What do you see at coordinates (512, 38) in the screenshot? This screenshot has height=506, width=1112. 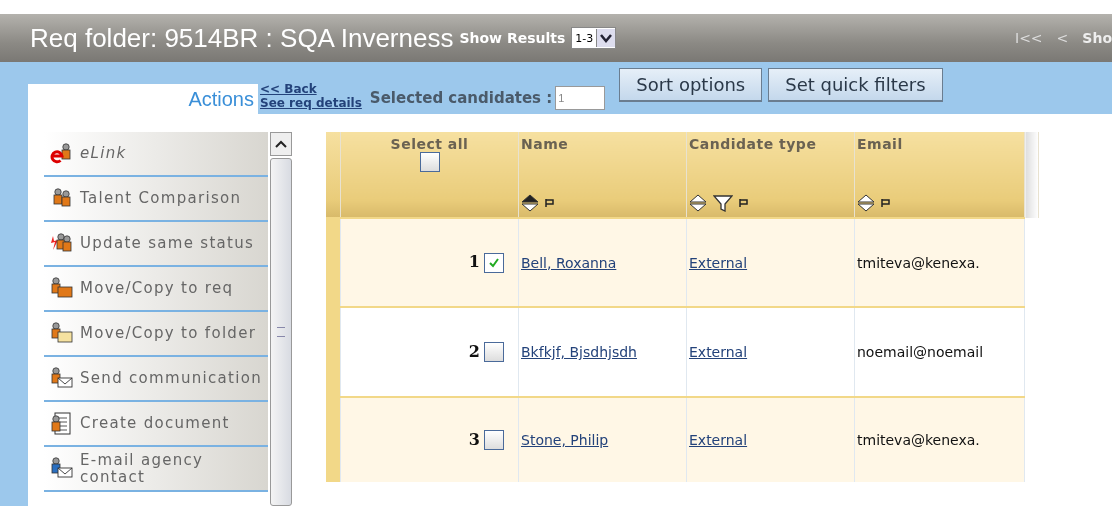 I see `show-results-label: Show Results` at bounding box center [512, 38].